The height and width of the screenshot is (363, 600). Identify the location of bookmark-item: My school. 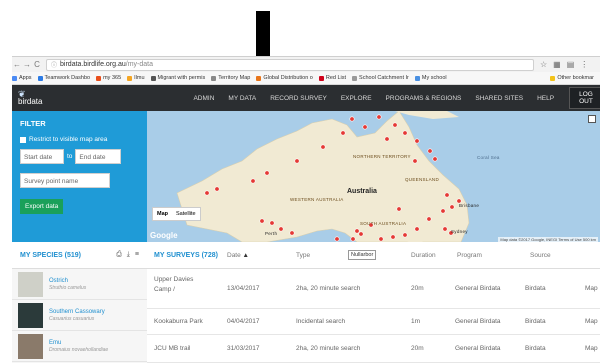
(430, 78).